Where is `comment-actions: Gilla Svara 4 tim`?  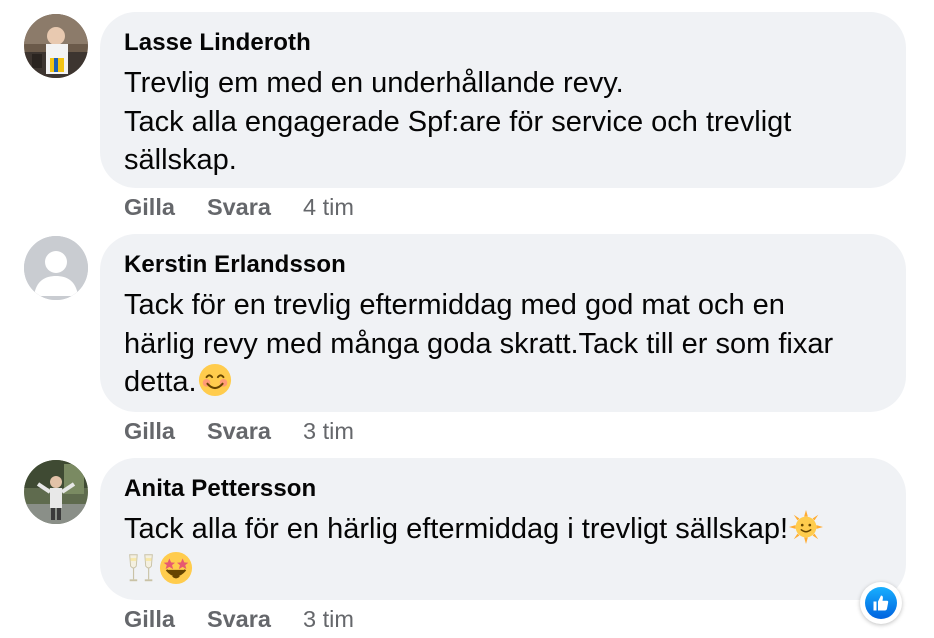 comment-actions: Gilla Svara 4 tim is located at coordinates (239, 207).